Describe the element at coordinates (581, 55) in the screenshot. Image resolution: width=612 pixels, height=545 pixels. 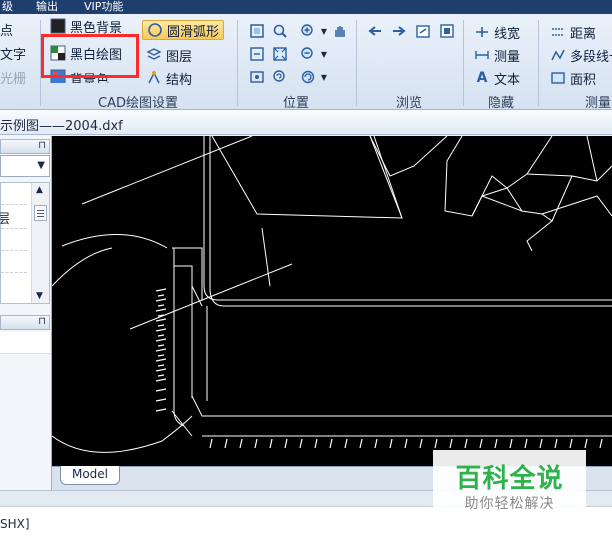
I see `polyline-length-button: 多段线长` at that location.